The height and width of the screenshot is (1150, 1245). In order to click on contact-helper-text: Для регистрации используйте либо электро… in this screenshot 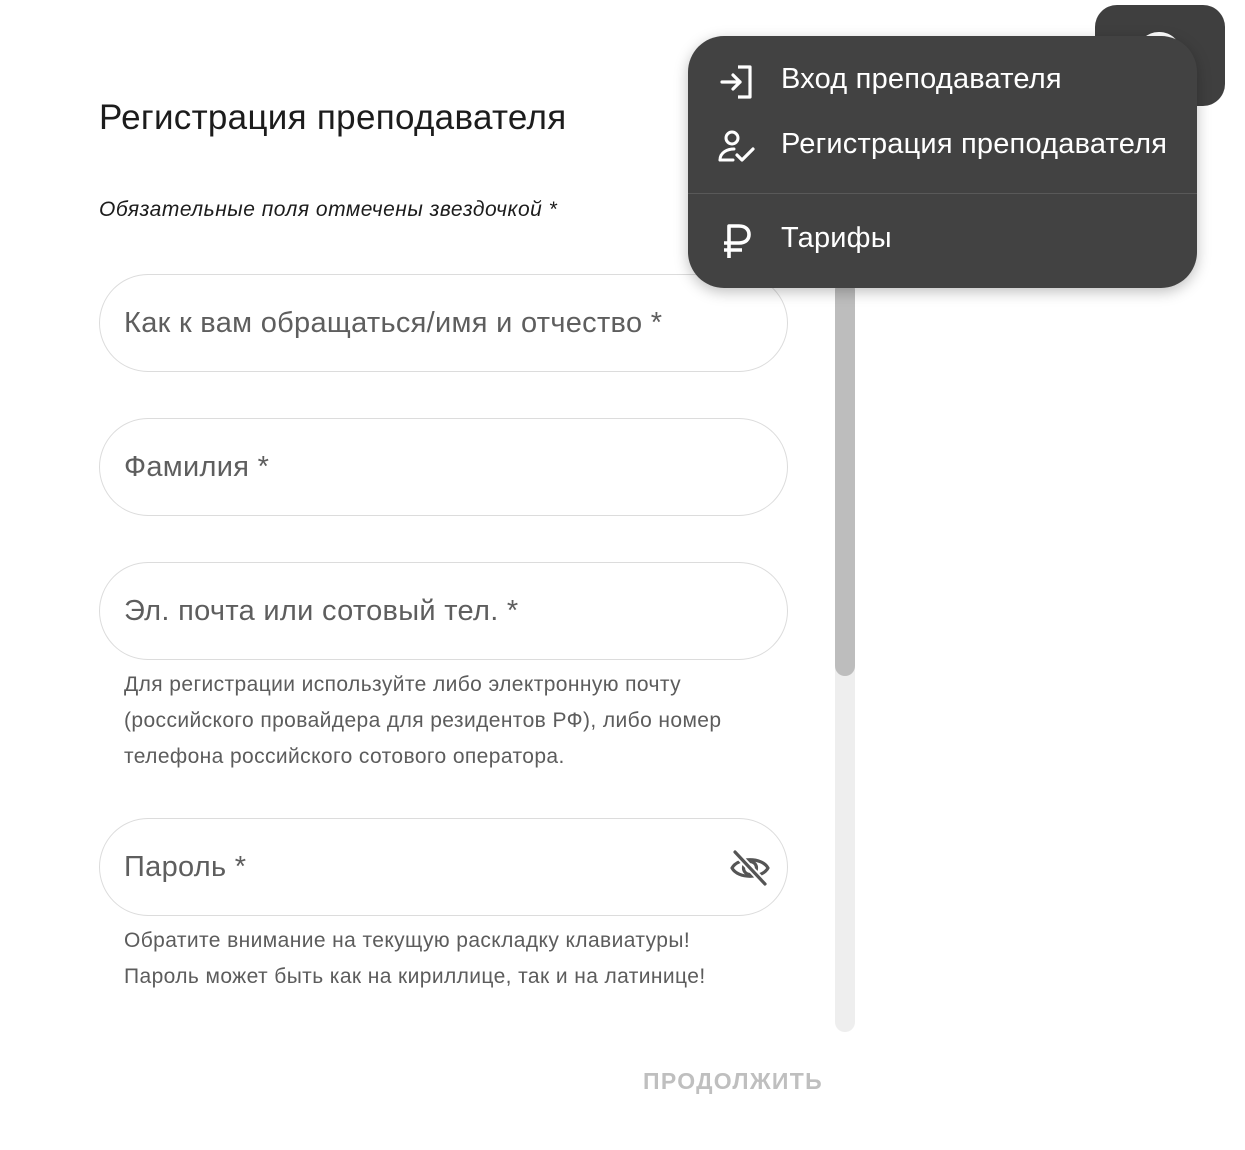, I will do `click(423, 720)`.